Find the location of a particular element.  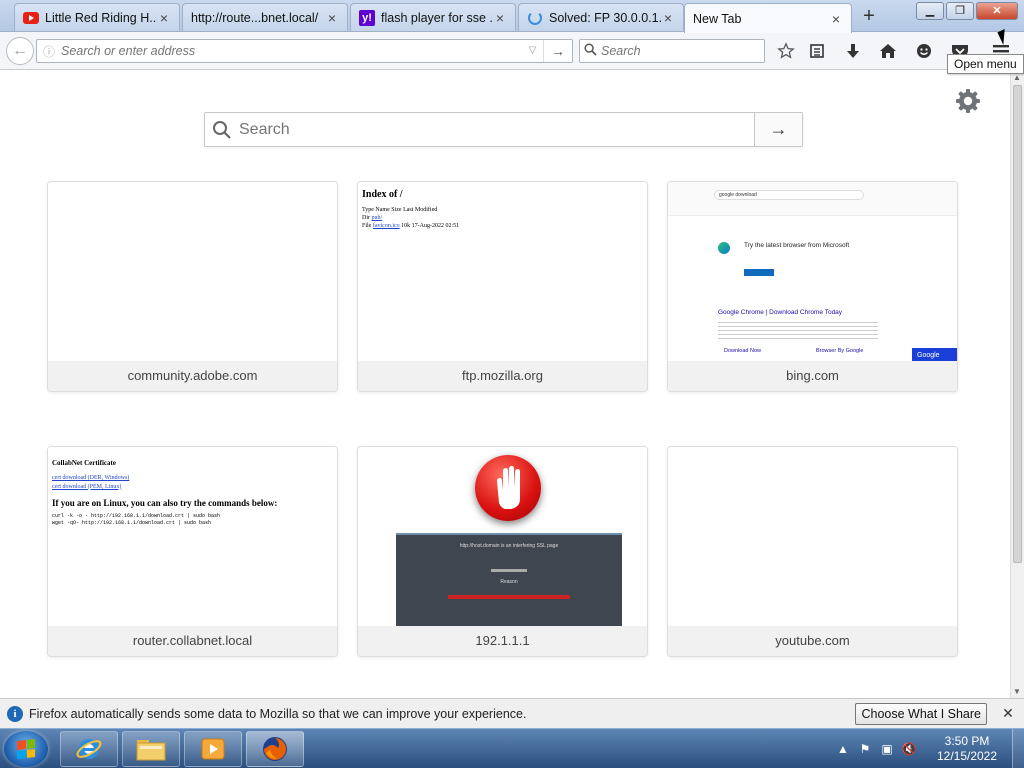

history-dropdown-icon: ▽ is located at coordinates (533, 51).